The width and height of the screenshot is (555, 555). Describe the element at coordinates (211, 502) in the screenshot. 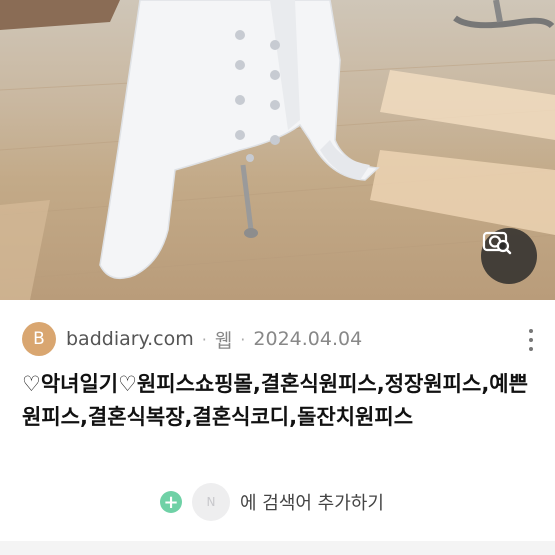

I see `keyword-chip: N` at that location.